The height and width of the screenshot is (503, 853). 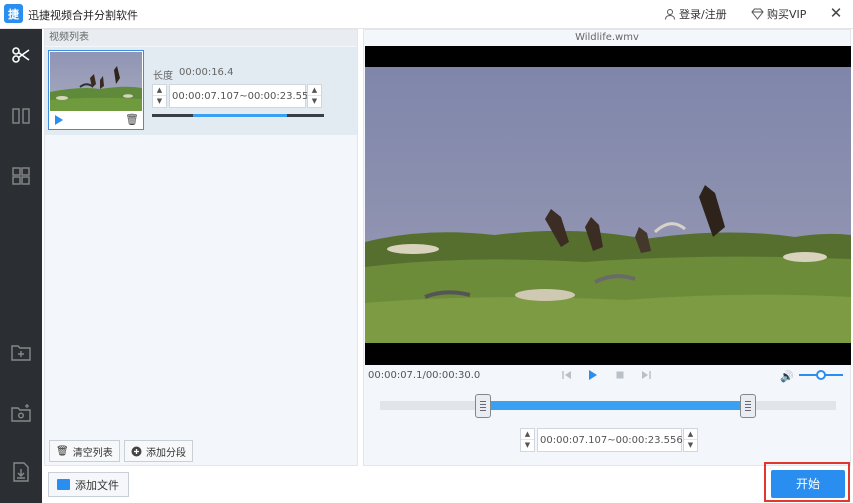 What do you see at coordinates (607, 37) in the screenshot?
I see `preview-file-name: Wildlife.wmv` at bounding box center [607, 37].